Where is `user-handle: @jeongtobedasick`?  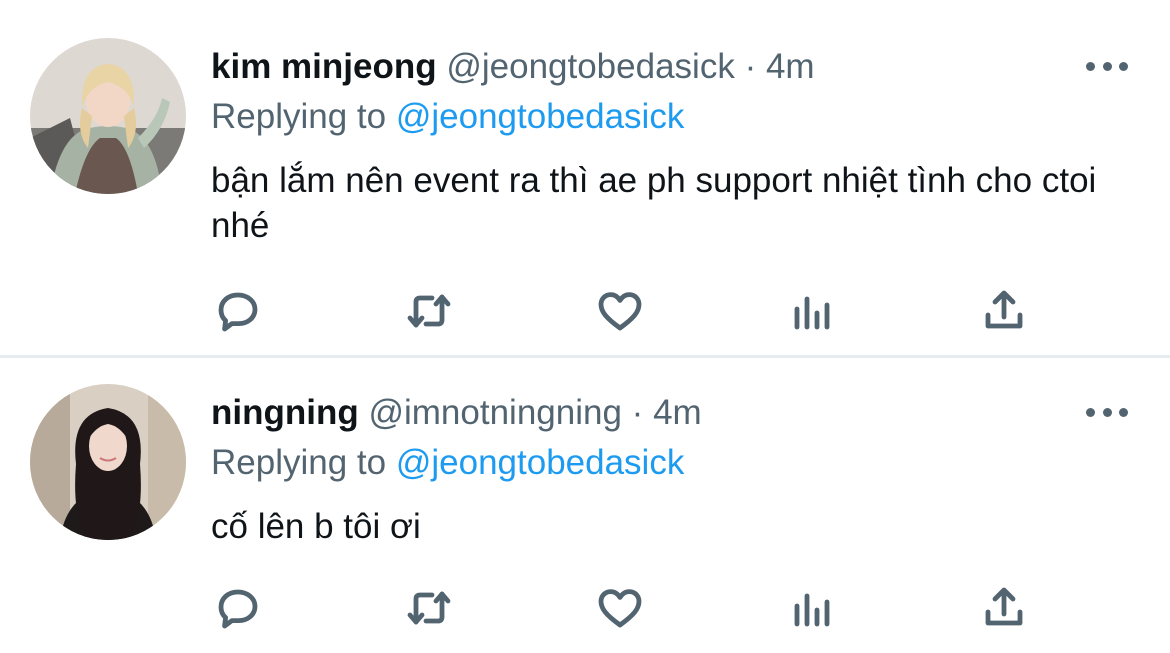
user-handle: @jeongtobedasick is located at coordinates (590, 66).